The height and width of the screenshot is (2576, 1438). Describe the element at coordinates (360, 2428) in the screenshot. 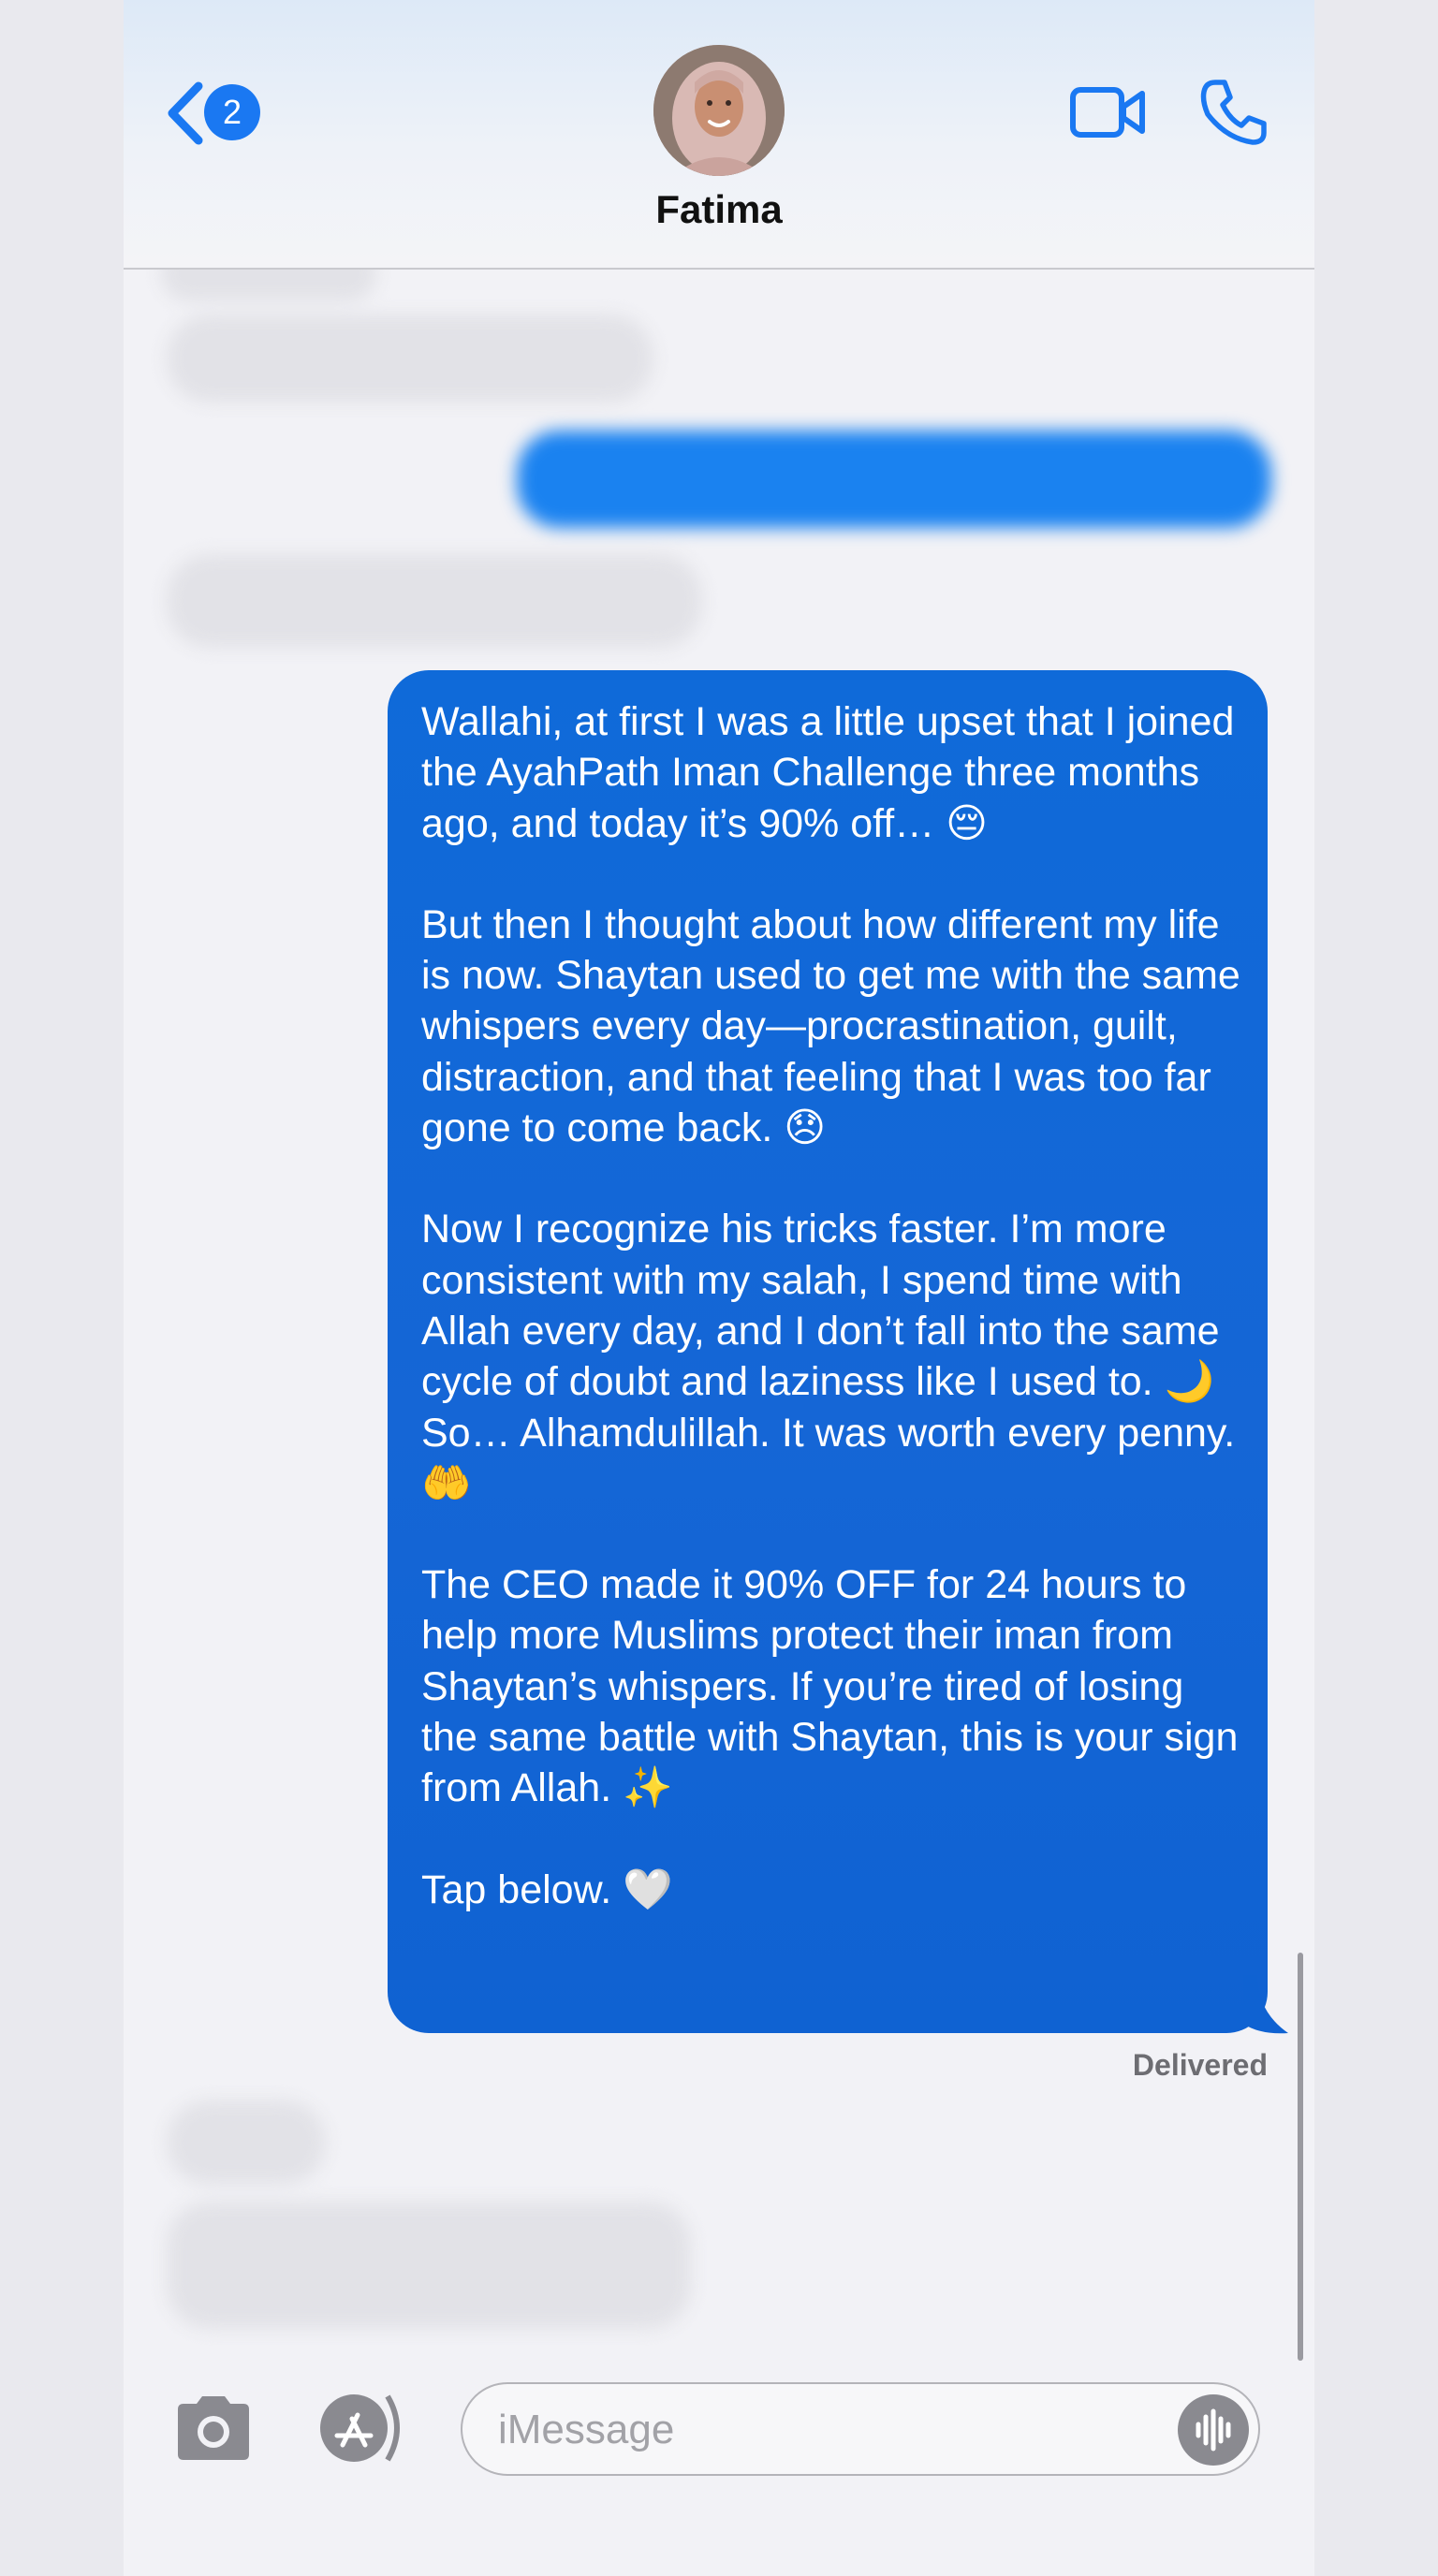

I see `app-store-icon` at that location.